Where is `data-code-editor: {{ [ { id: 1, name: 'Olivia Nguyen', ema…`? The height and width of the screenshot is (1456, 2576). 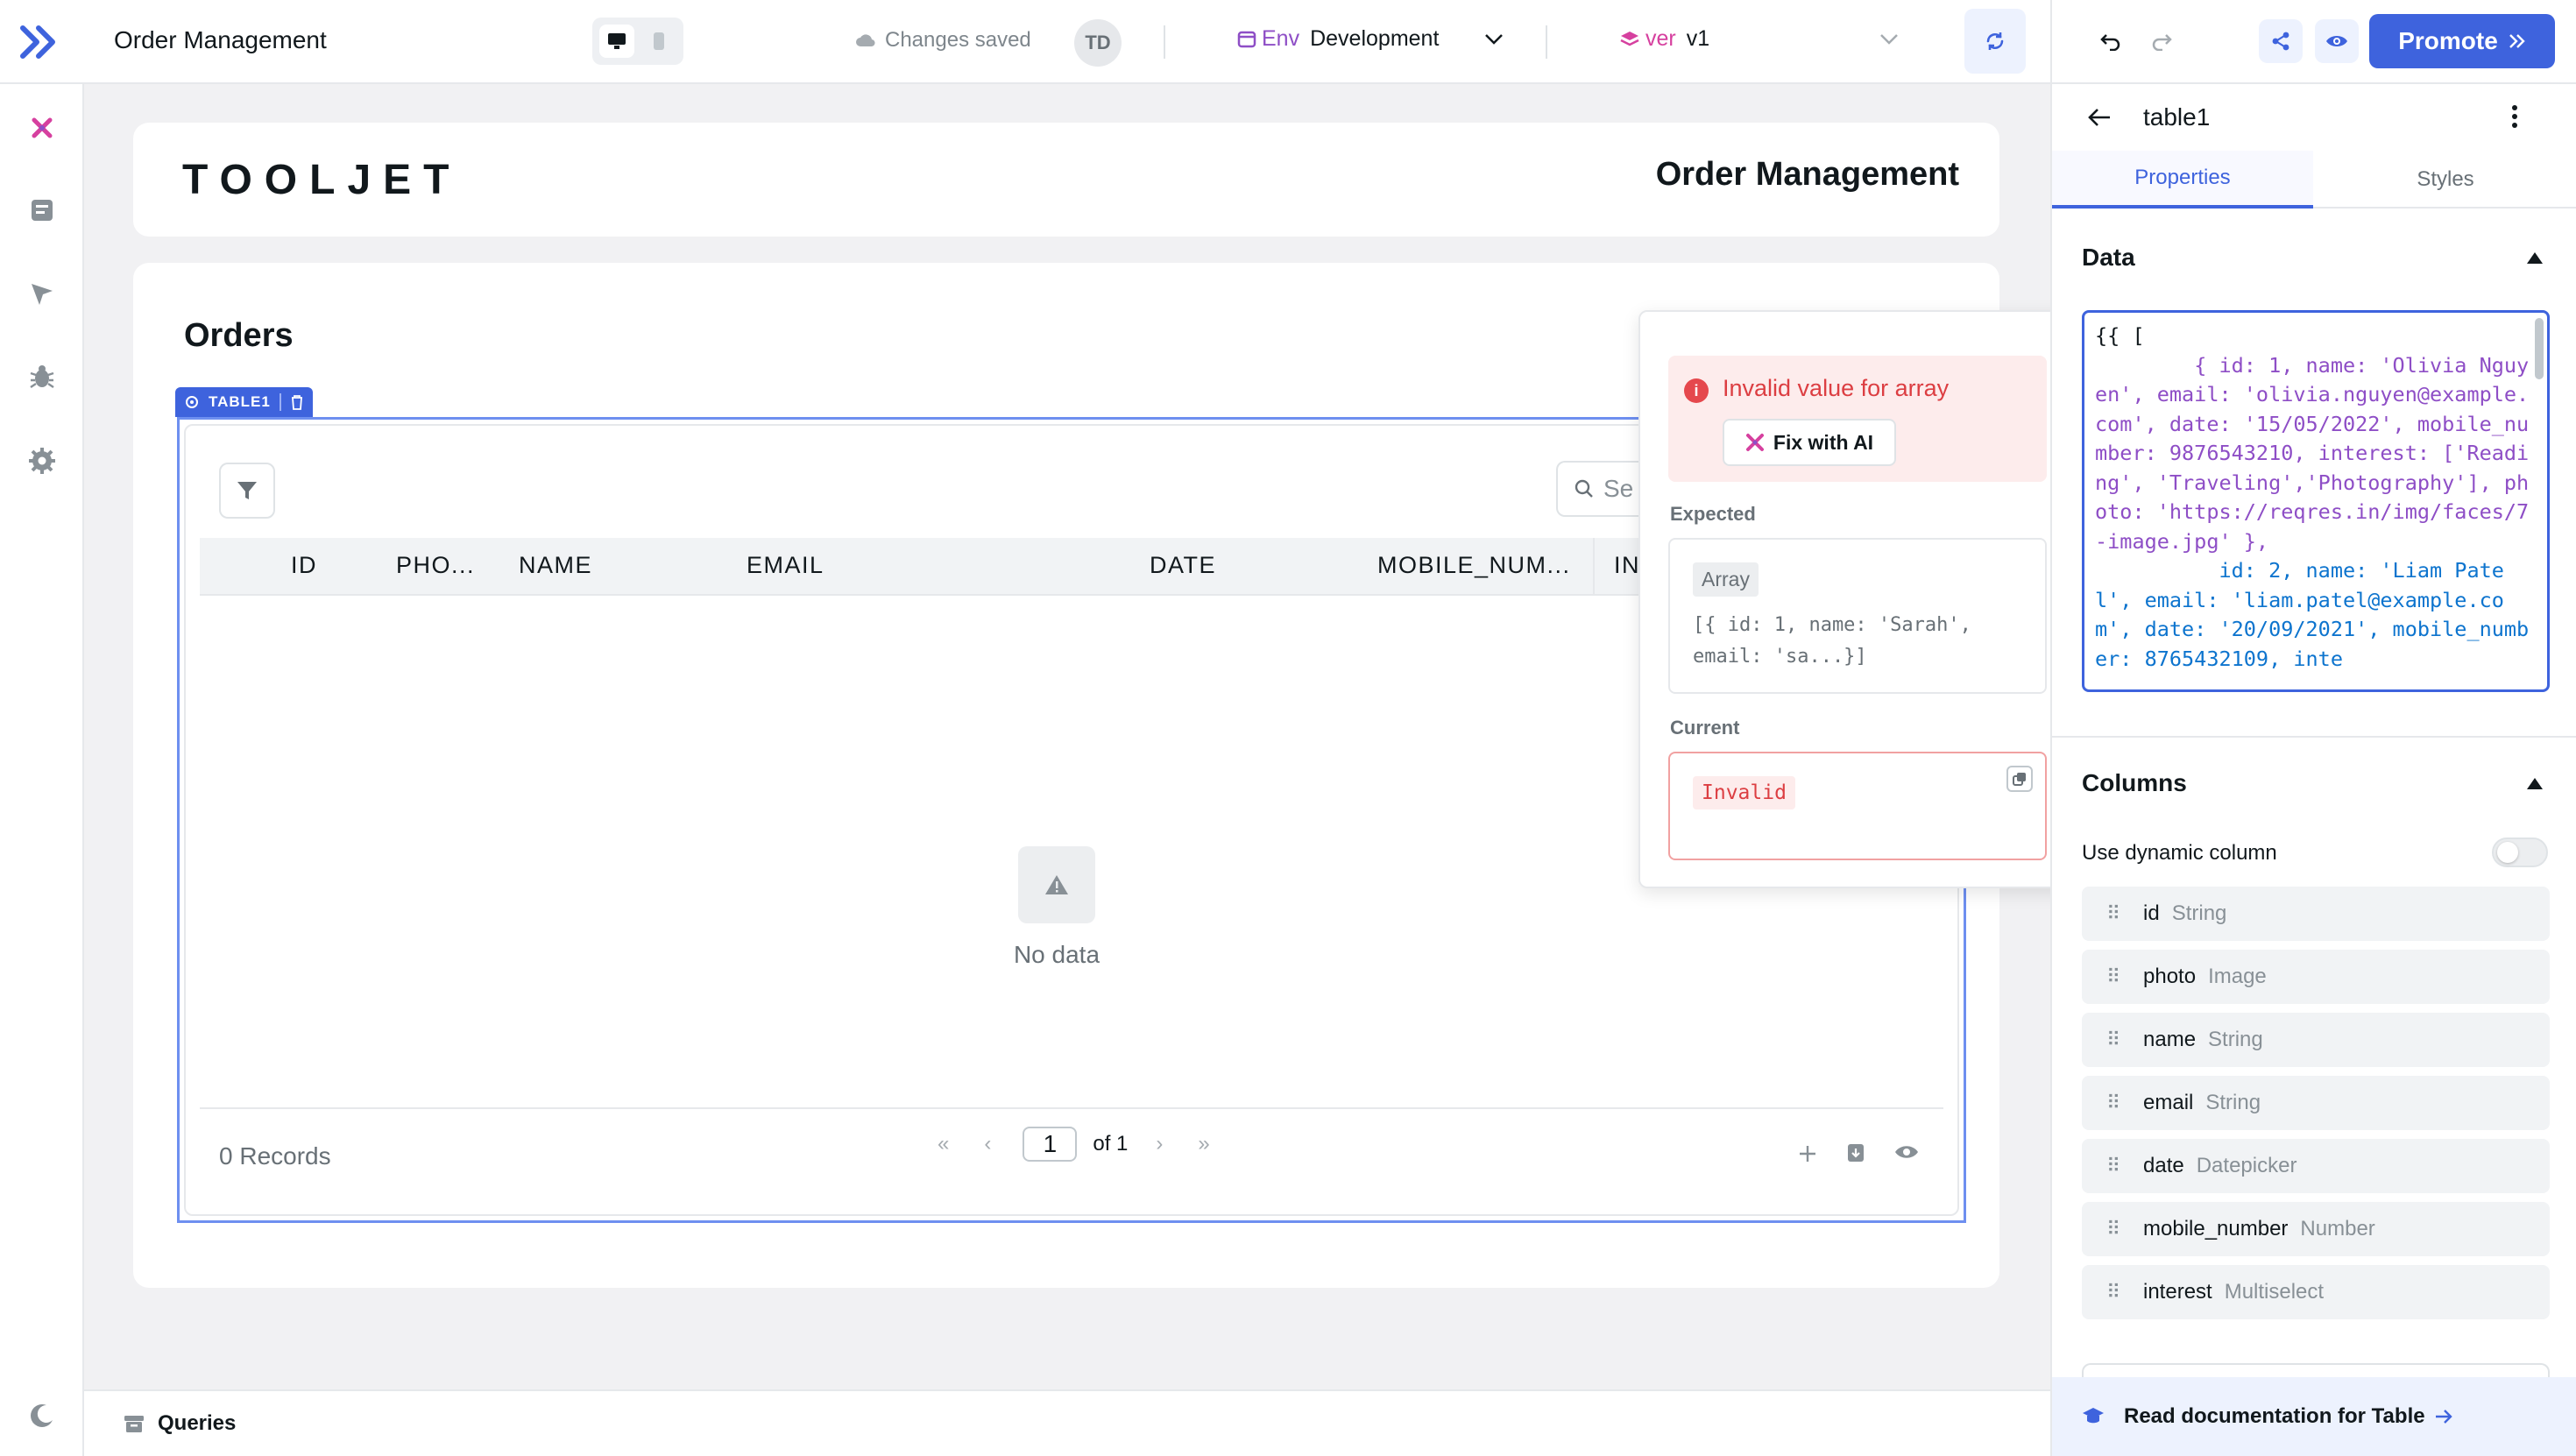 data-code-editor: {{ [ { id: 1, name: 'Olivia Nguyen', ema… is located at coordinates (2316, 501).